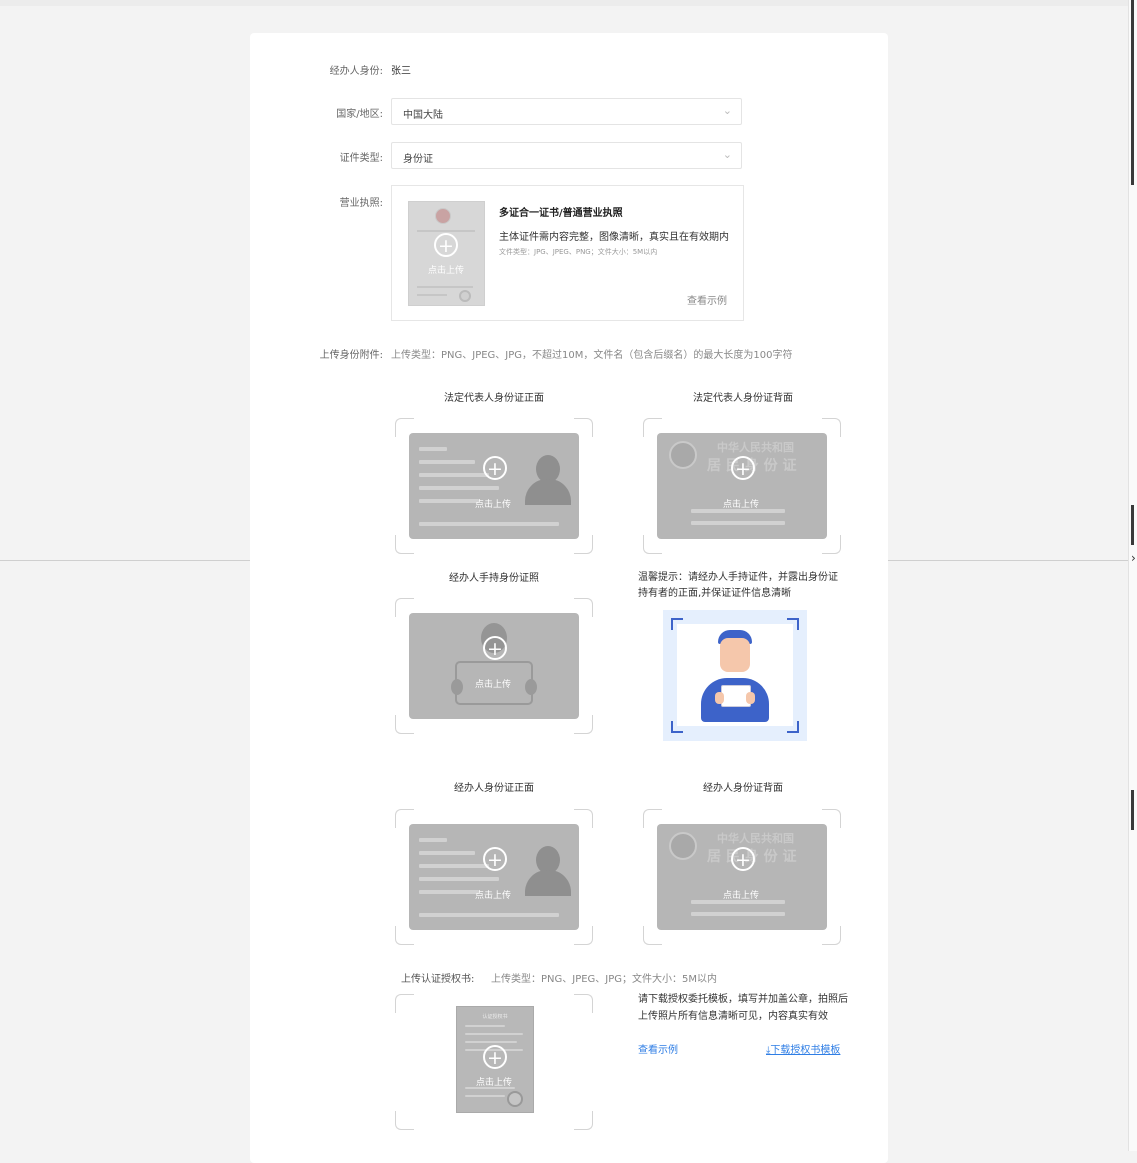 The width and height of the screenshot is (1137, 1163). Describe the element at coordinates (443, 216) in the screenshot. I see `seal-icon` at that location.